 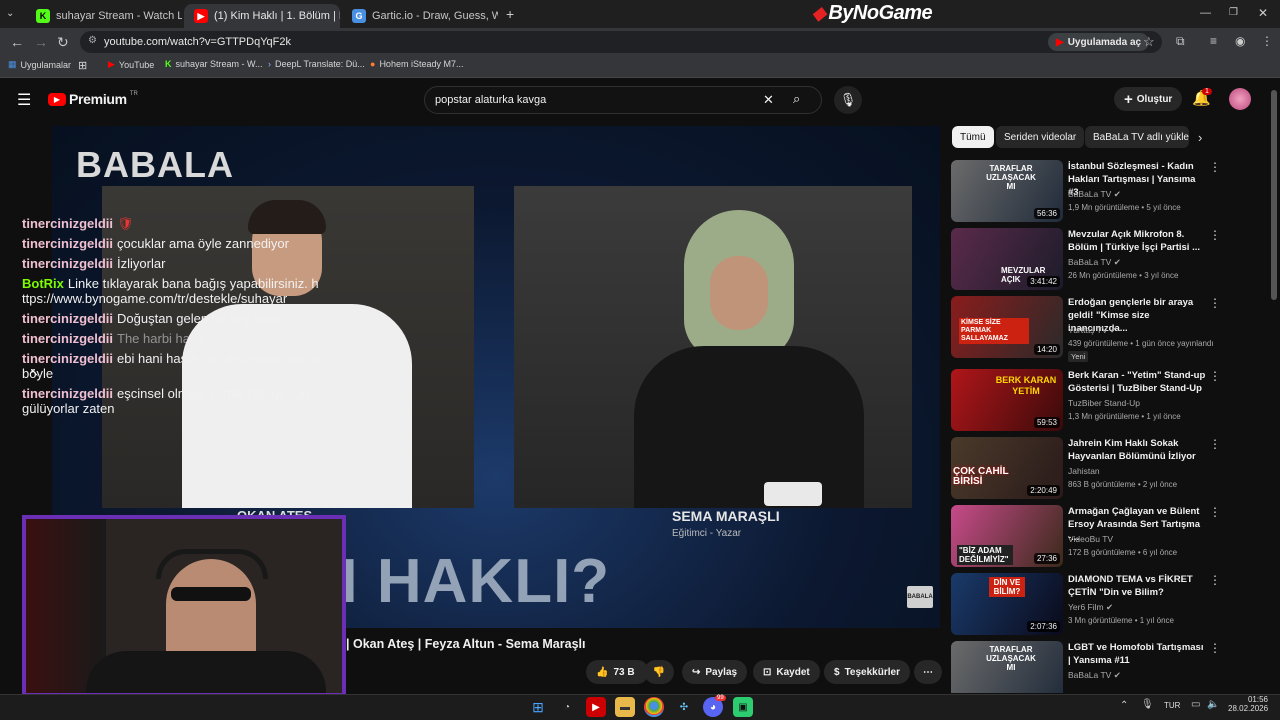 I want to click on chip-channel: BaBaLa TV adlı yükle, so click(x=1137, y=137).